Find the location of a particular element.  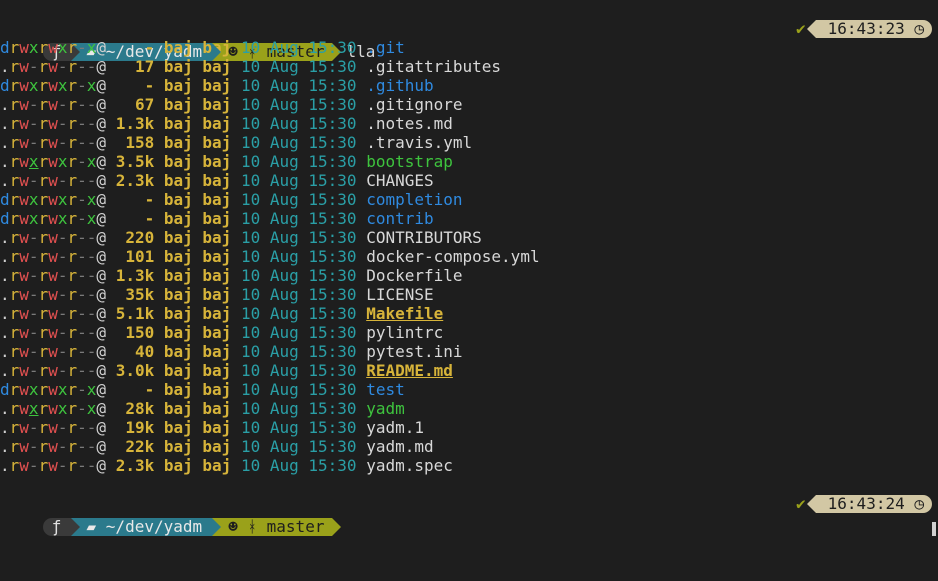

file-name: .github is located at coordinates (399, 85).